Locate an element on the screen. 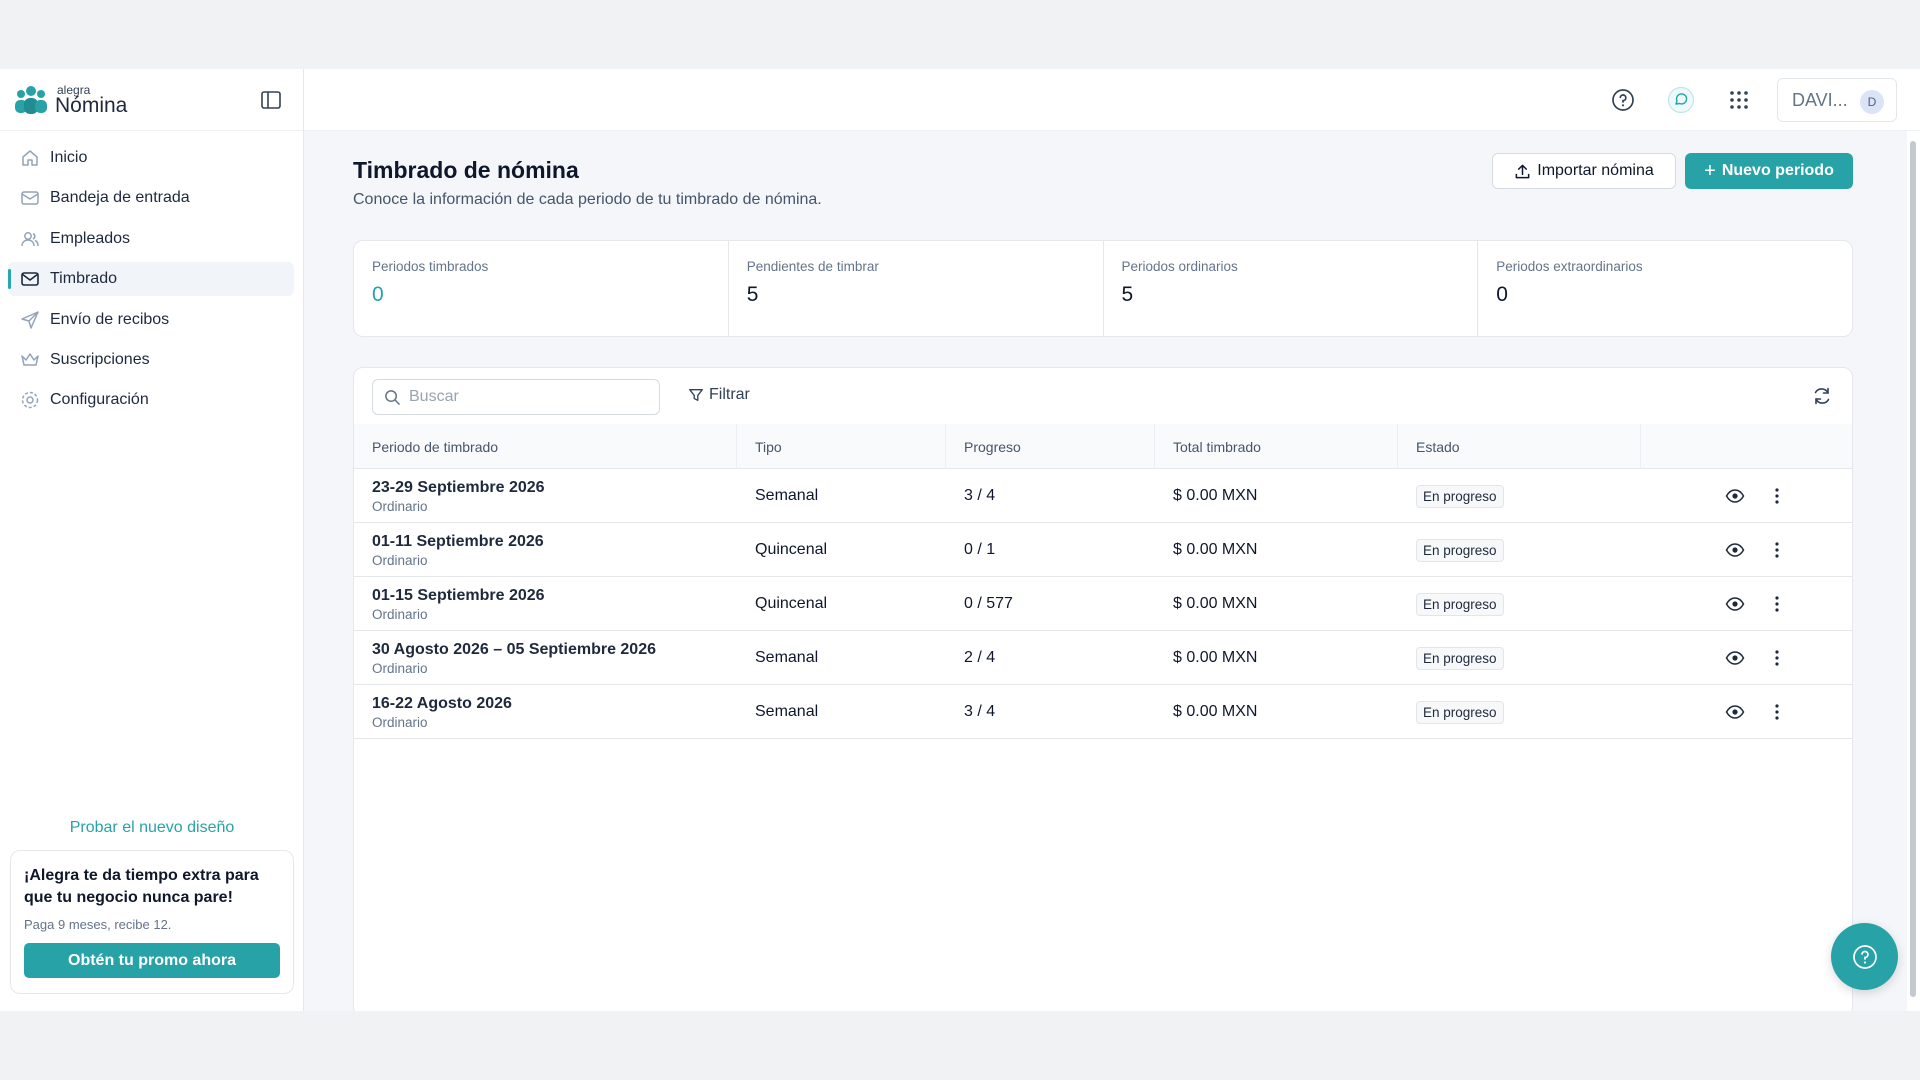 Image resolution: width=1920 pixels, height=1080 pixels. user-menu: DAVI... D is located at coordinates (1837, 100).